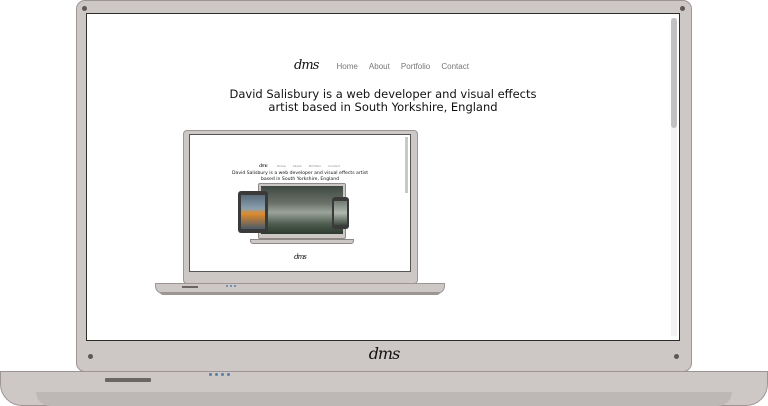  Describe the element at coordinates (406, 165) in the screenshot. I see `mockup-scrollbar` at that location.